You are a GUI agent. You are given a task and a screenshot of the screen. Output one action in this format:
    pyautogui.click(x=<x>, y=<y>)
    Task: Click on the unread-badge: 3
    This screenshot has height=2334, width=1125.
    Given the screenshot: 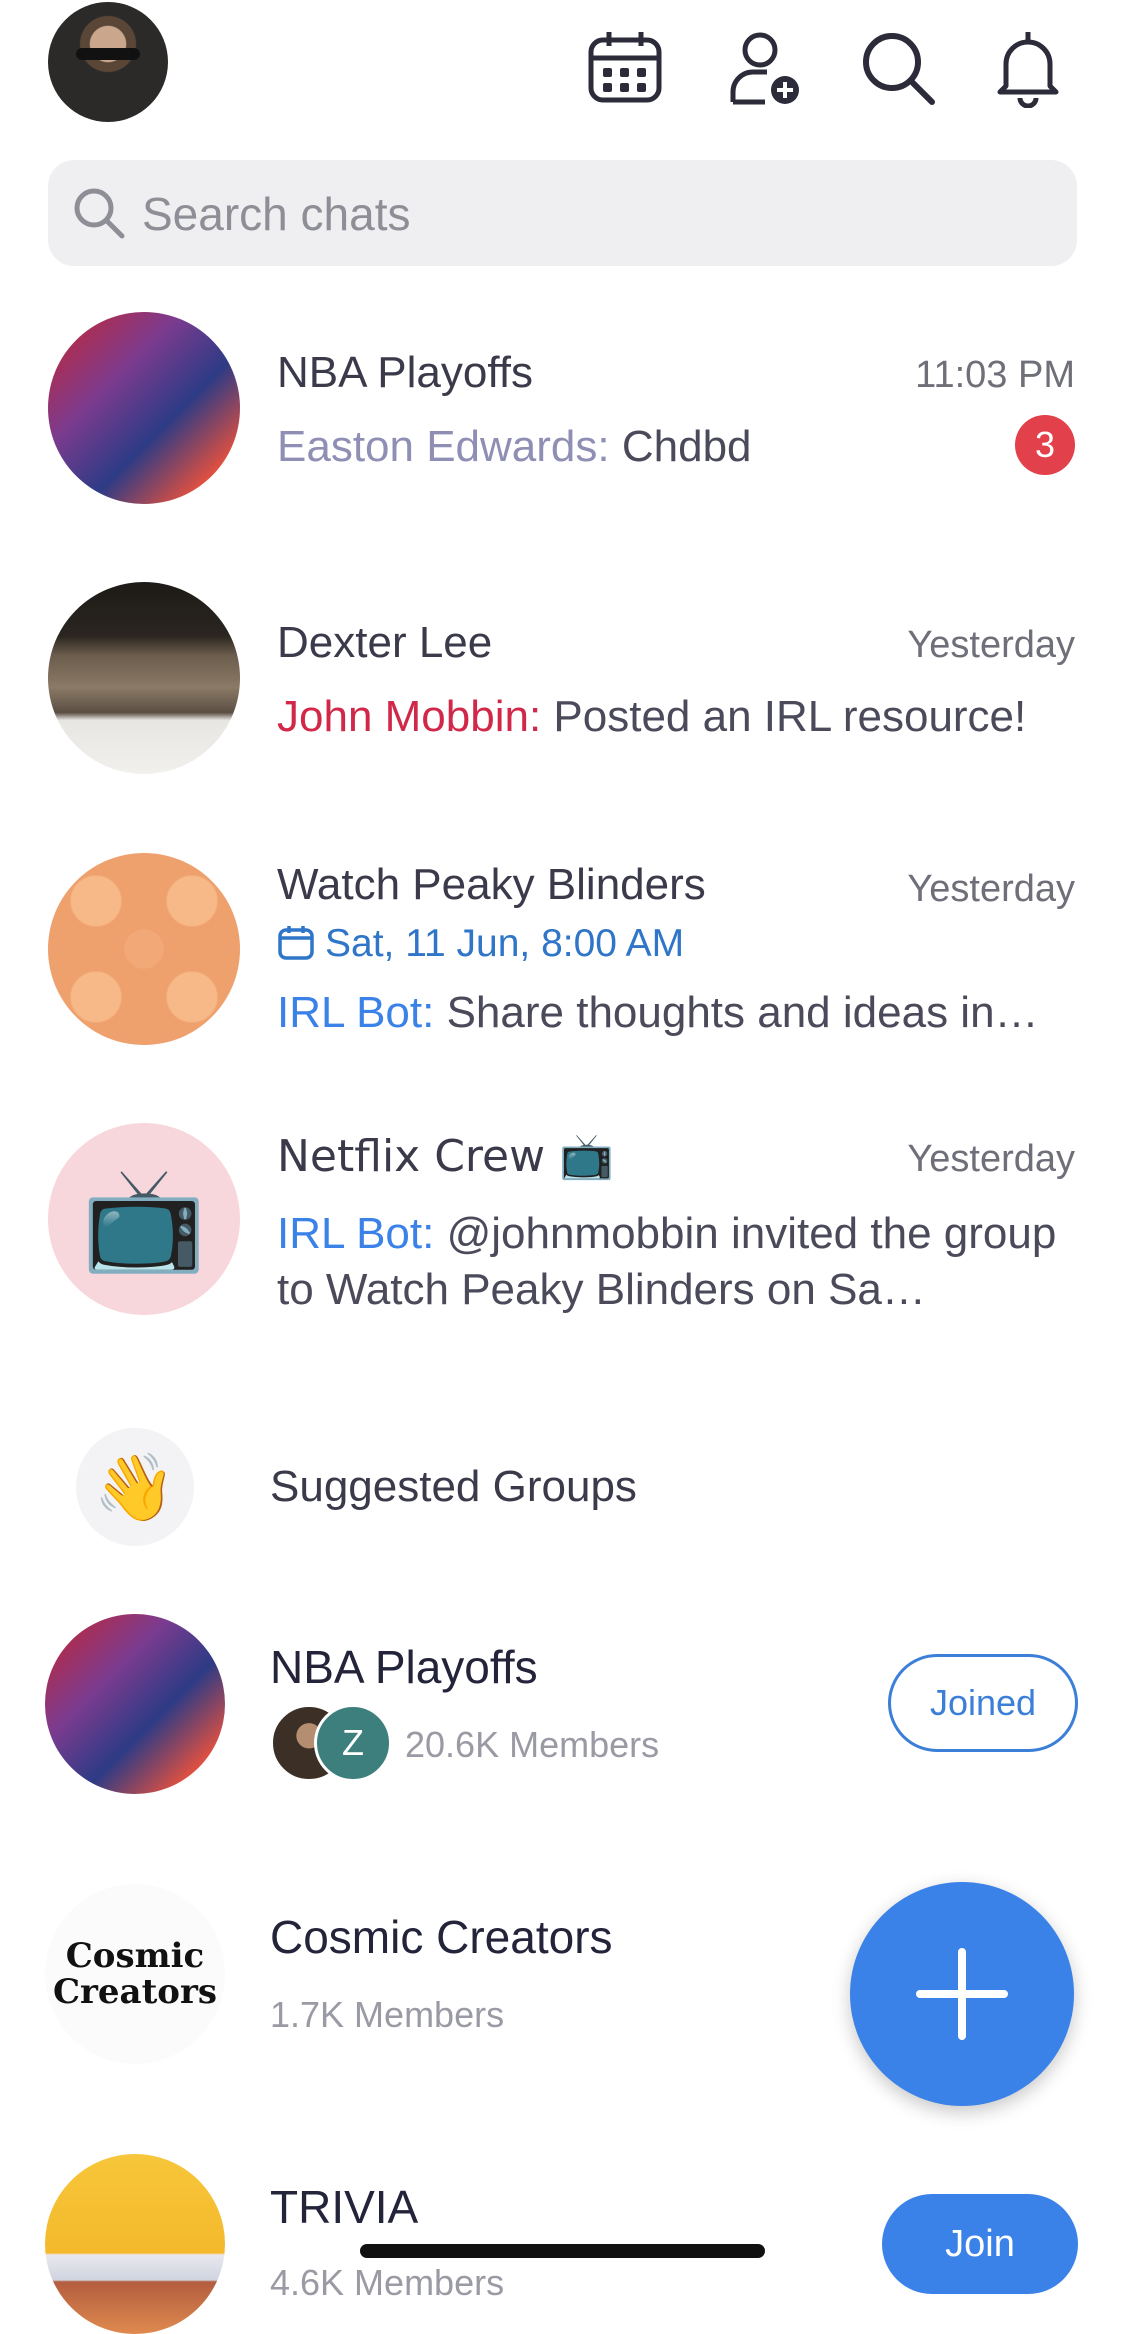 What is the action you would take?
    pyautogui.click(x=1045, y=445)
    